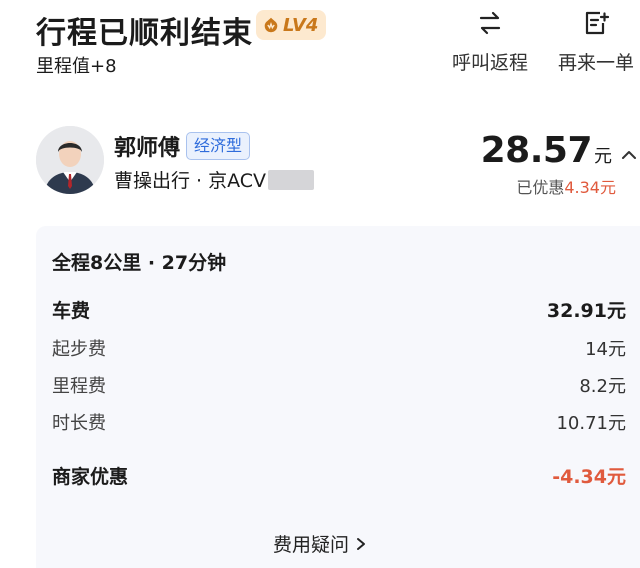 Image resolution: width=640 pixels, height=568 pixels. I want to click on fee-row: 时长费 10.71元, so click(339, 422).